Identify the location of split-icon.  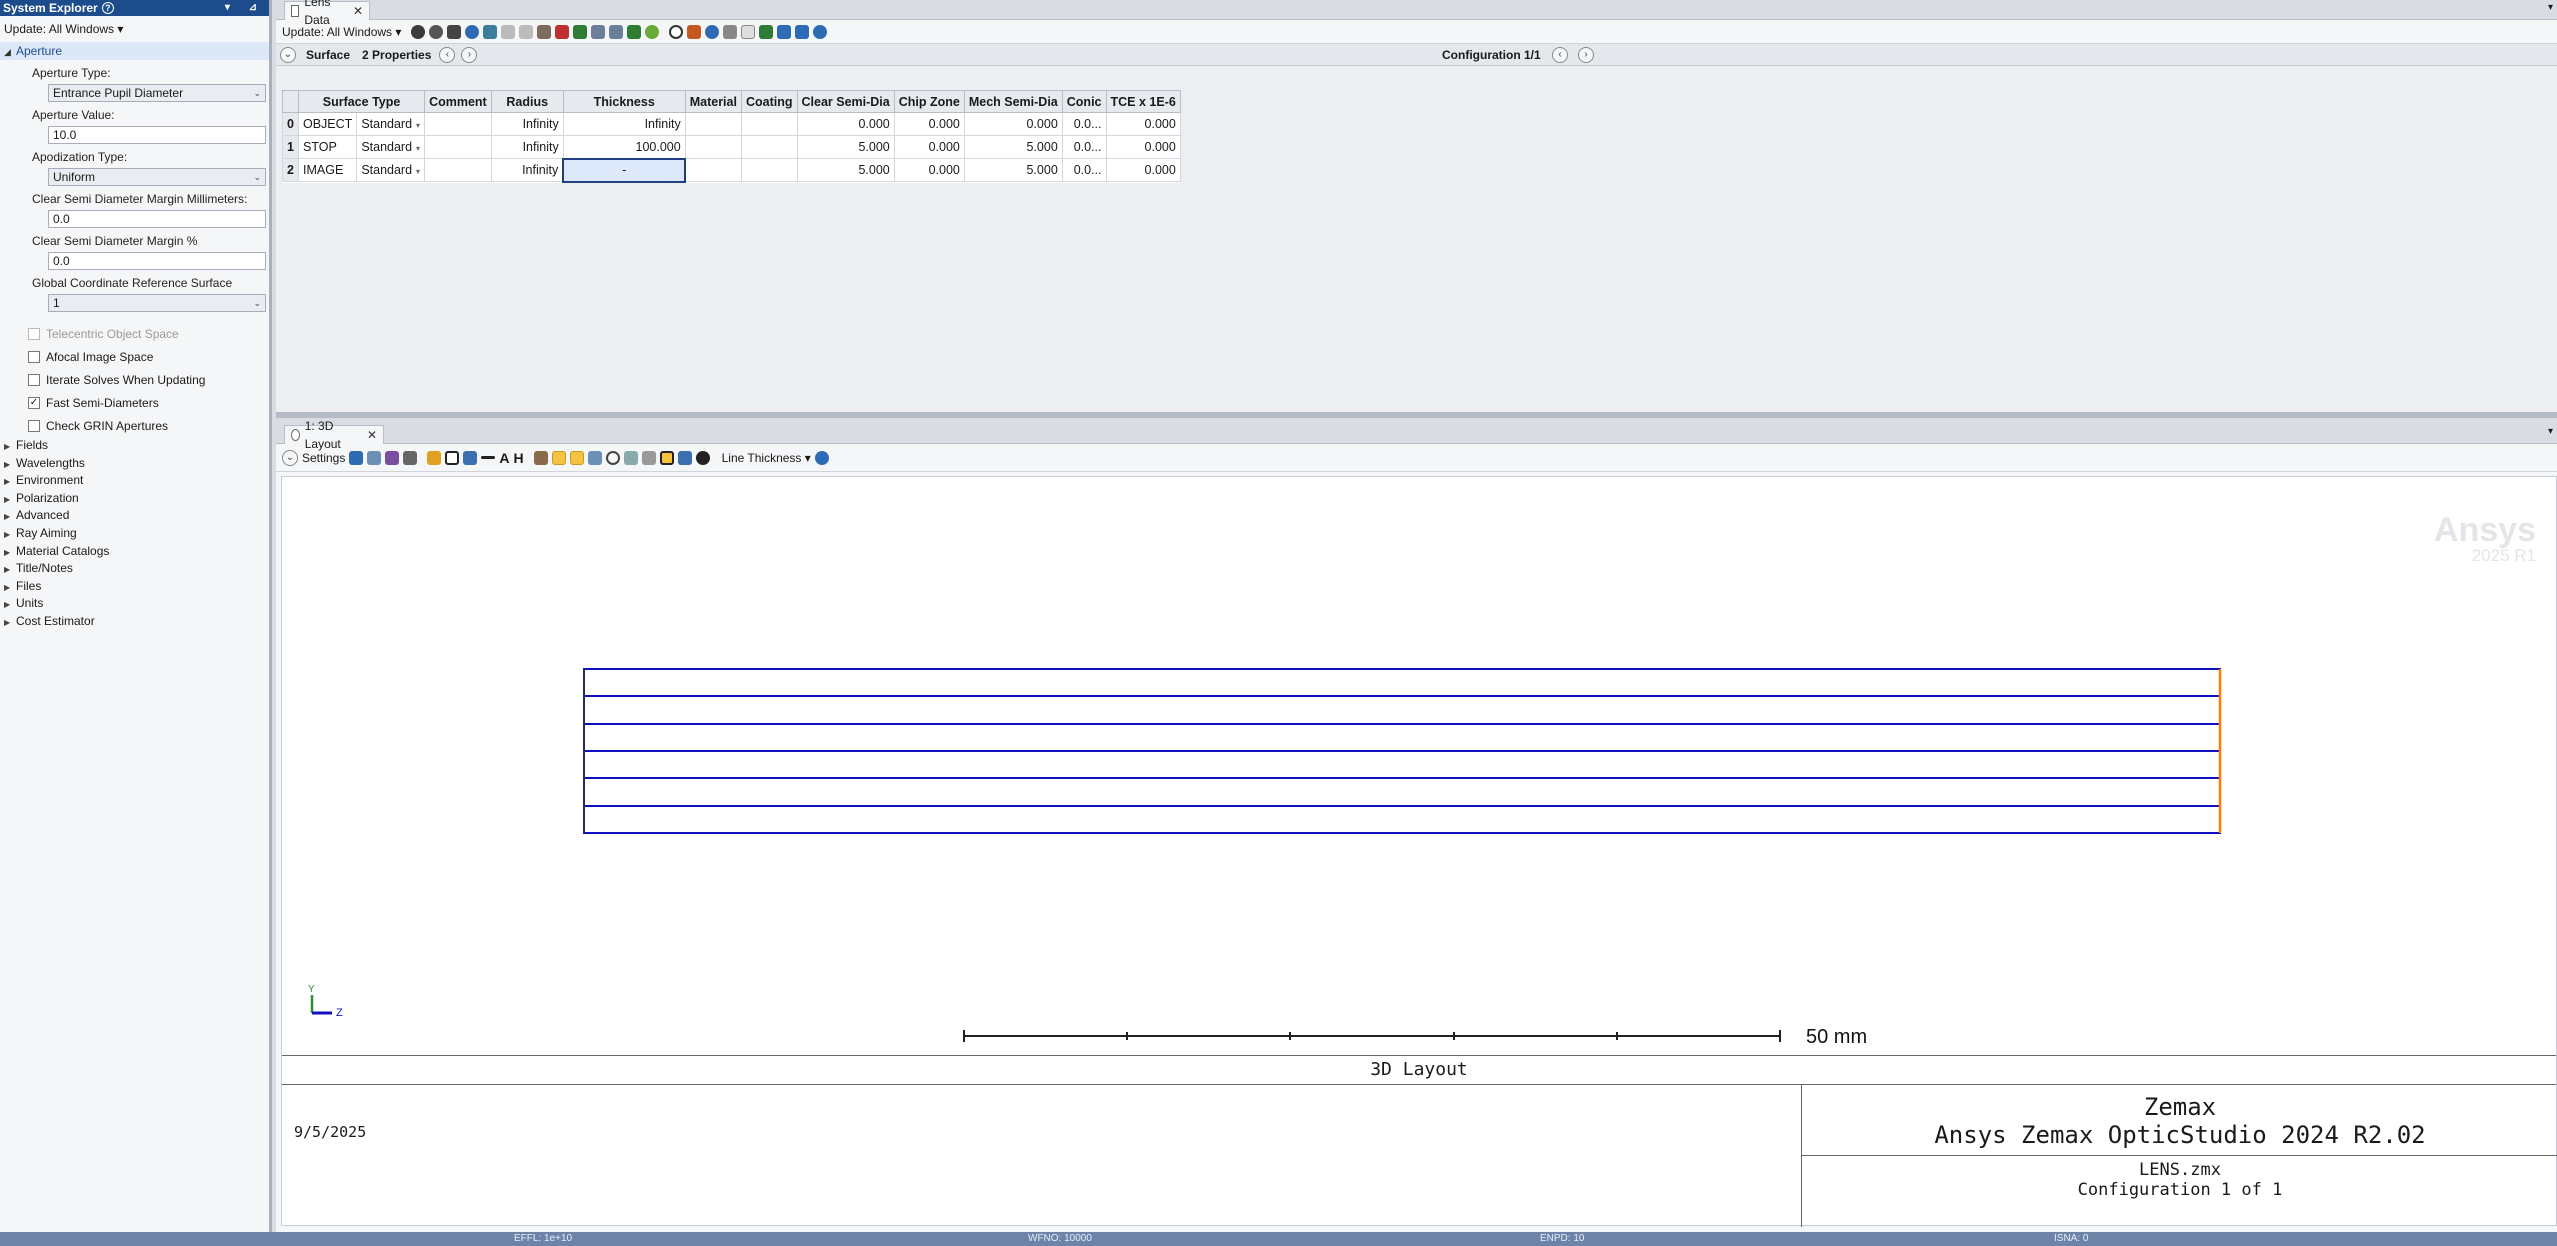
(616, 31).